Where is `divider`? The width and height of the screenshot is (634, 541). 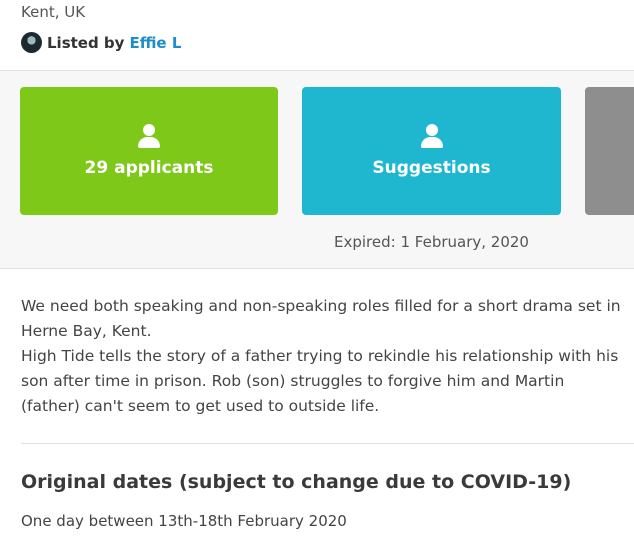 divider is located at coordinates (327, 443).